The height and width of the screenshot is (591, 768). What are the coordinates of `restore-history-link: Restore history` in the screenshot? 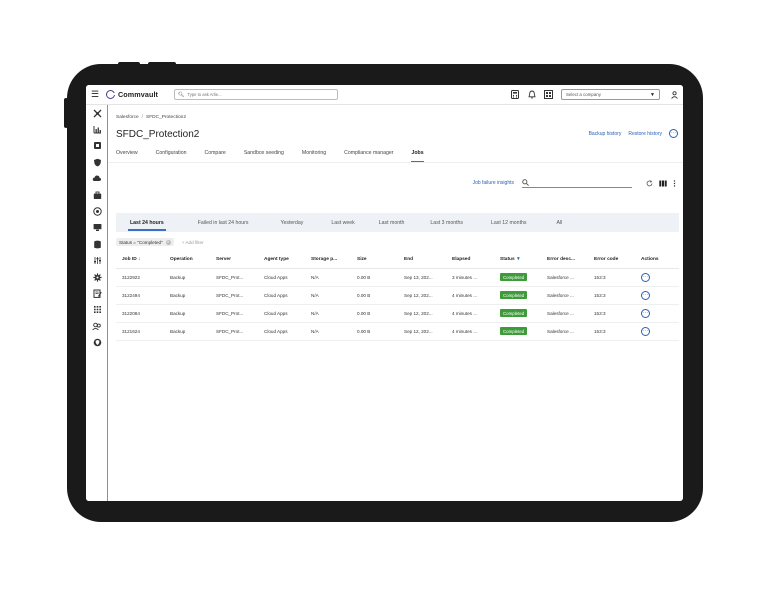 It's located at (645, 134).